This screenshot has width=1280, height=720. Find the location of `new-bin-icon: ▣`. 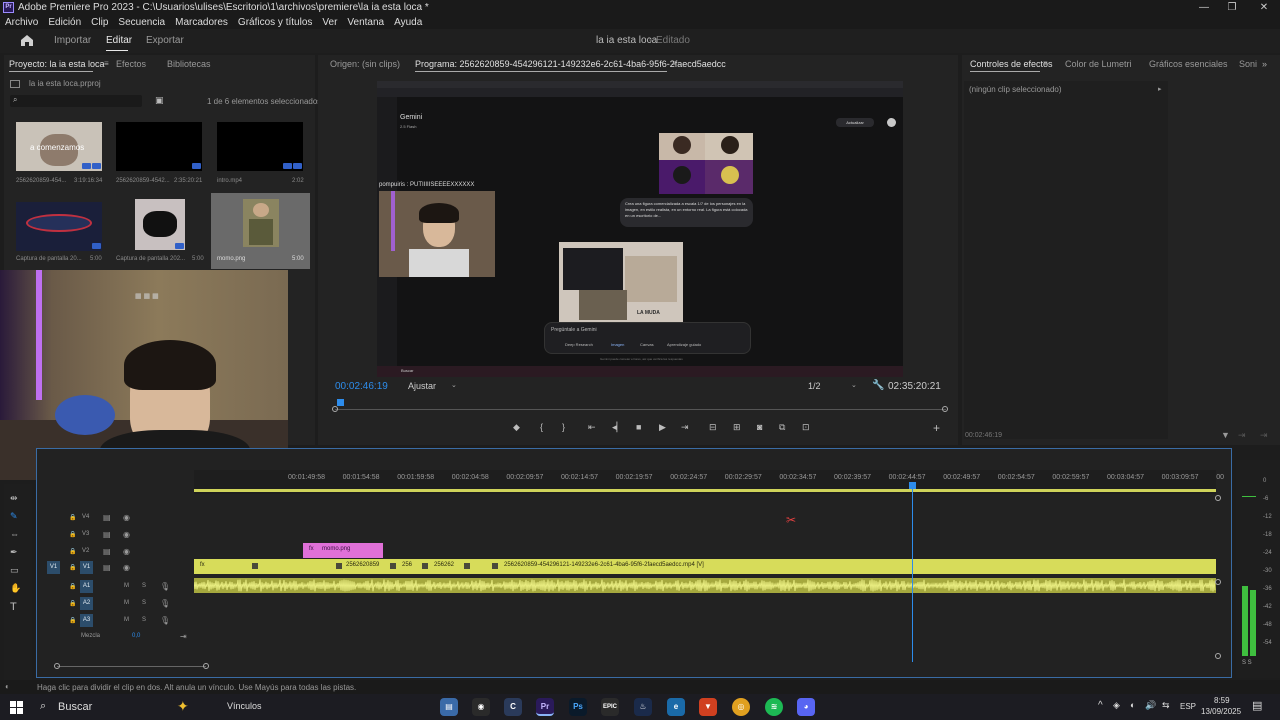

new-bin-icon: ▣ is located at coordinates (159, 100).